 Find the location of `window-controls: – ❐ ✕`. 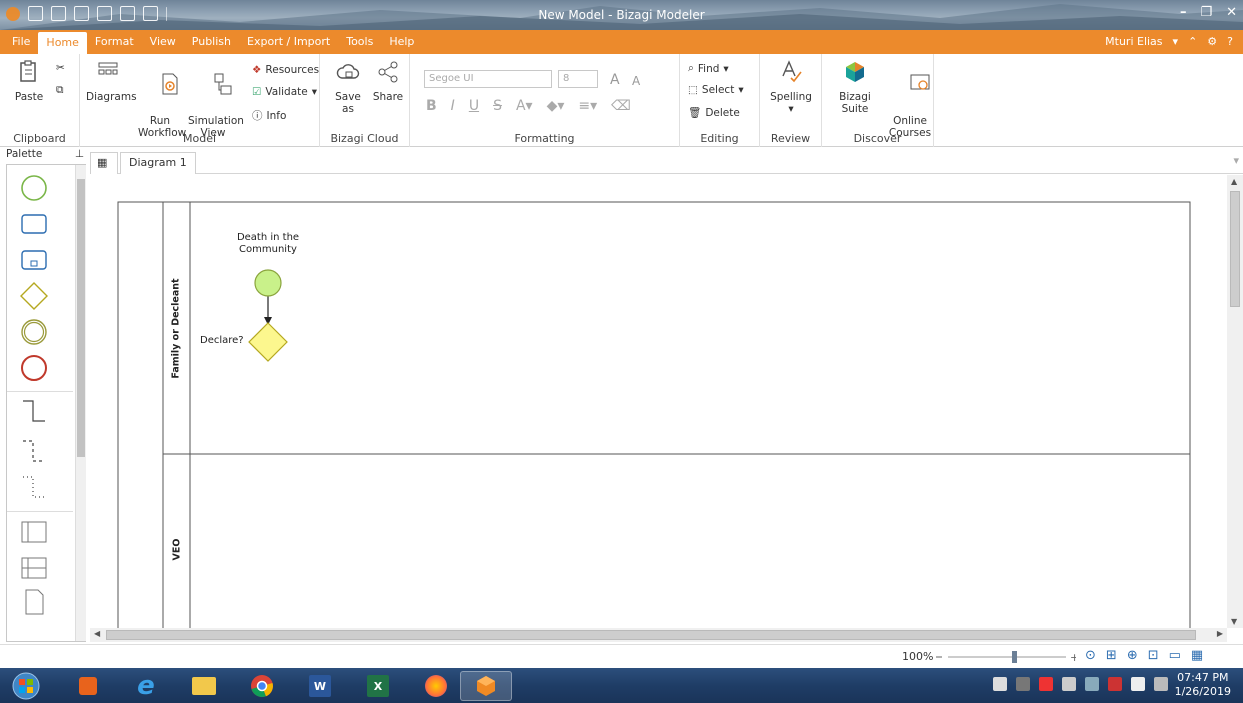

window-controls: – ❐ ✕ is located at coordinates (1208, 12).